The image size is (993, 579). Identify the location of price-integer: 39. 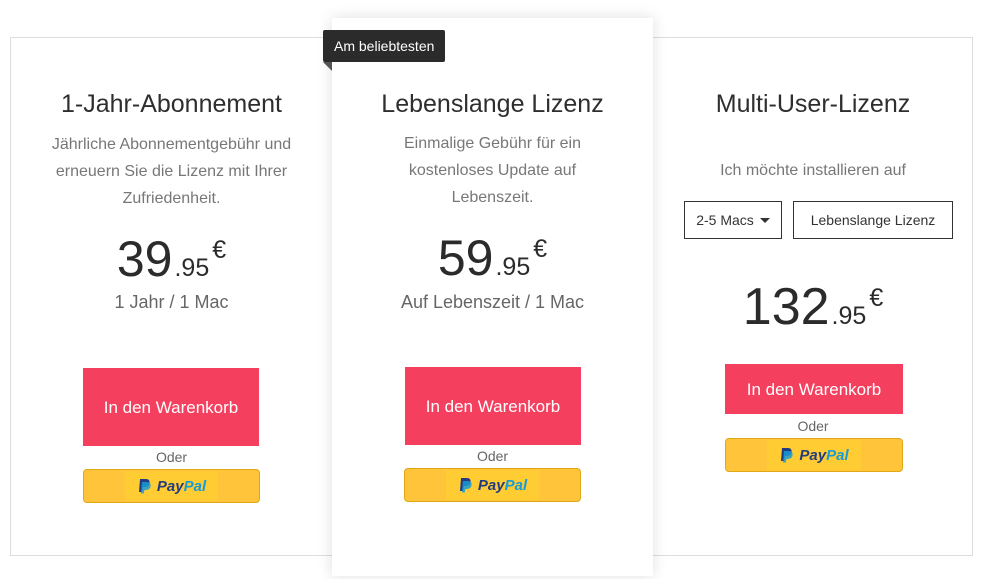
(144, 259).